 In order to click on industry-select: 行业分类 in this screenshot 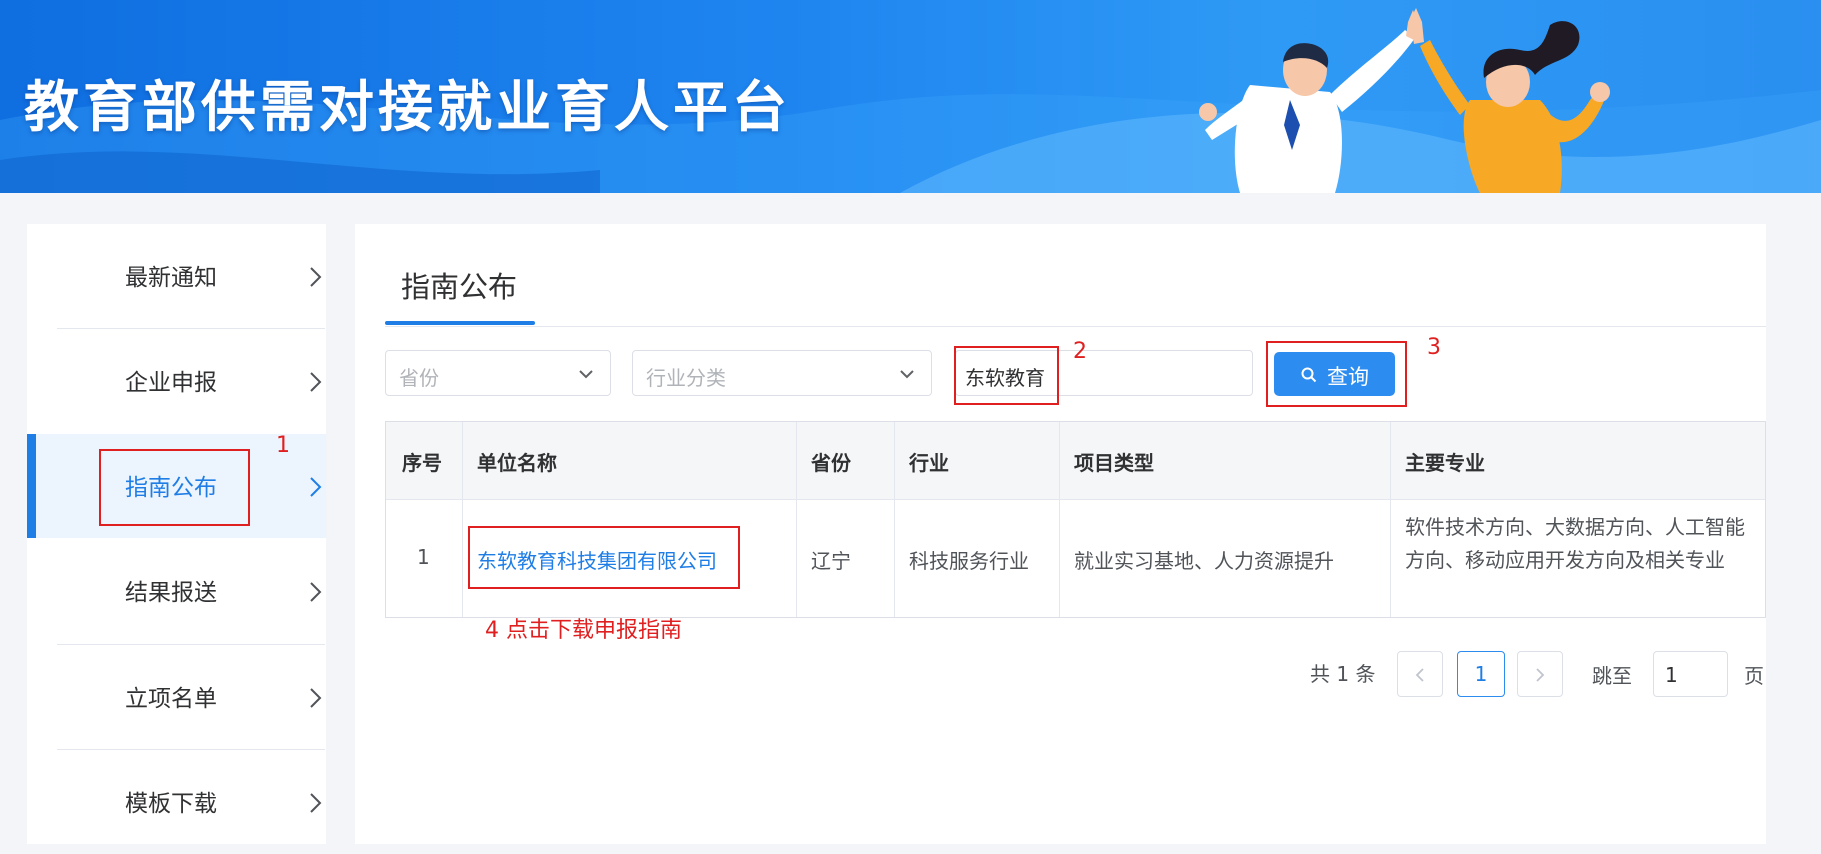, I will do `click(782, 373)`.